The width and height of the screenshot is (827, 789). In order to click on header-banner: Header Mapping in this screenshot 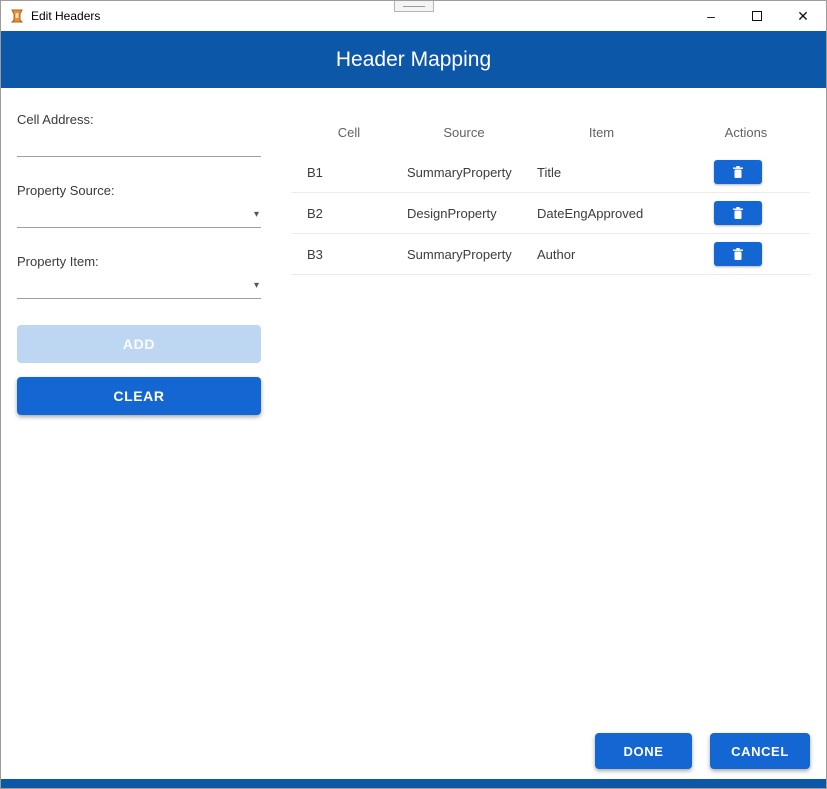, I will do `click(413, 59)`.